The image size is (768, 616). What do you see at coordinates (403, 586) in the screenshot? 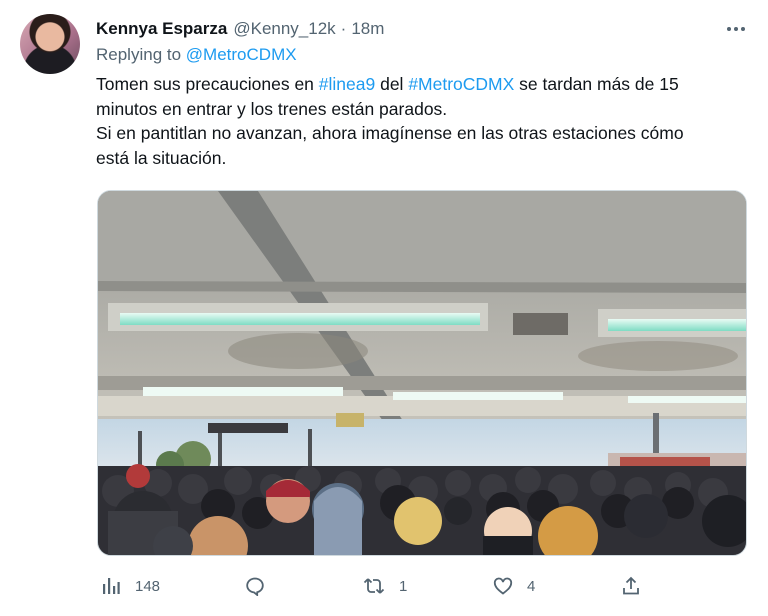
I see `retweet-count: 1` at bounding box center [403, 586].